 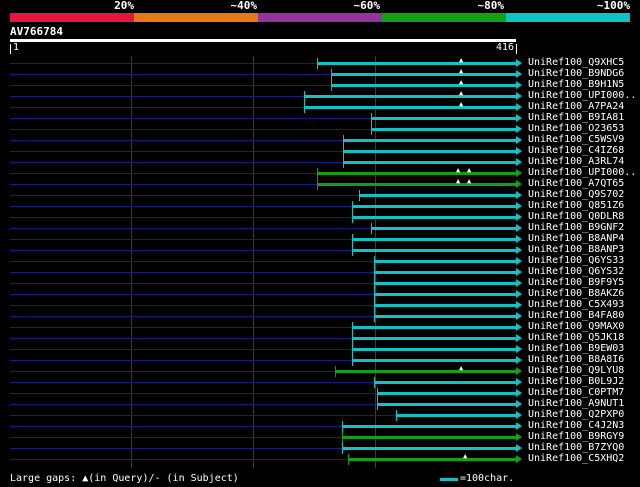 I want to click on hit-label: UniRef100_O23653, so click(x=576, y=128).